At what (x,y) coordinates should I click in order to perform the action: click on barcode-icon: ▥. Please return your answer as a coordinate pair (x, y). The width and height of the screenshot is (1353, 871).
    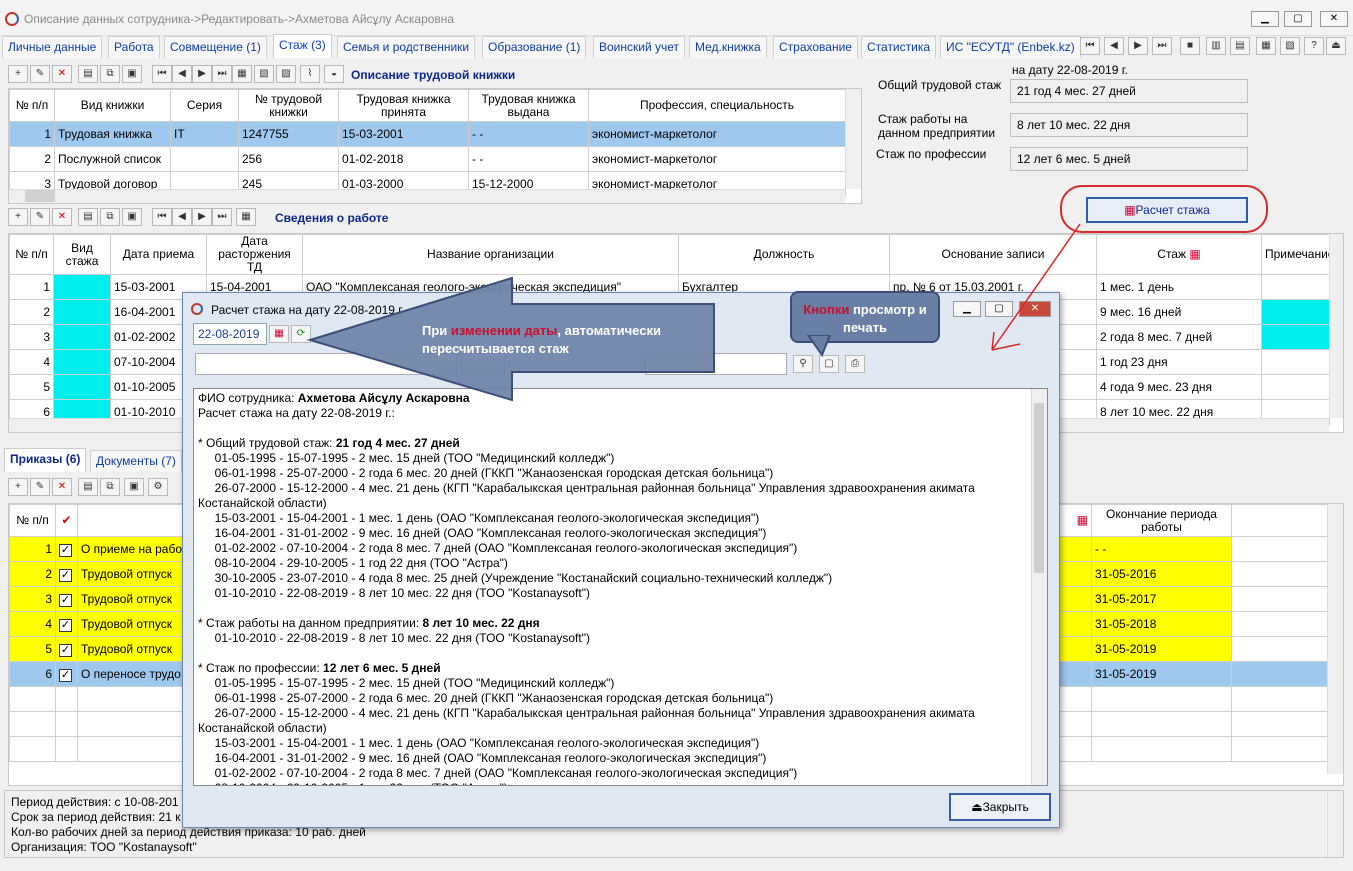
    Looking at the image, I should click on (1216, 46).